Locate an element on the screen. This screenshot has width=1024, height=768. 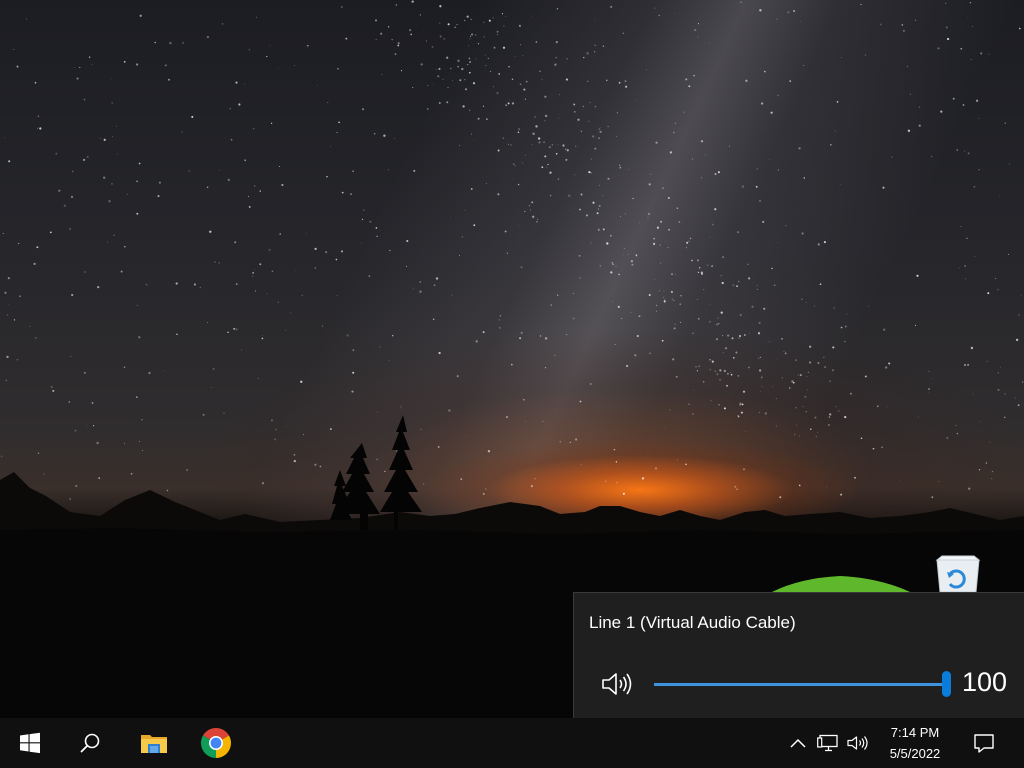
show-hidden-icons-button is located at coordinates (798, 743).